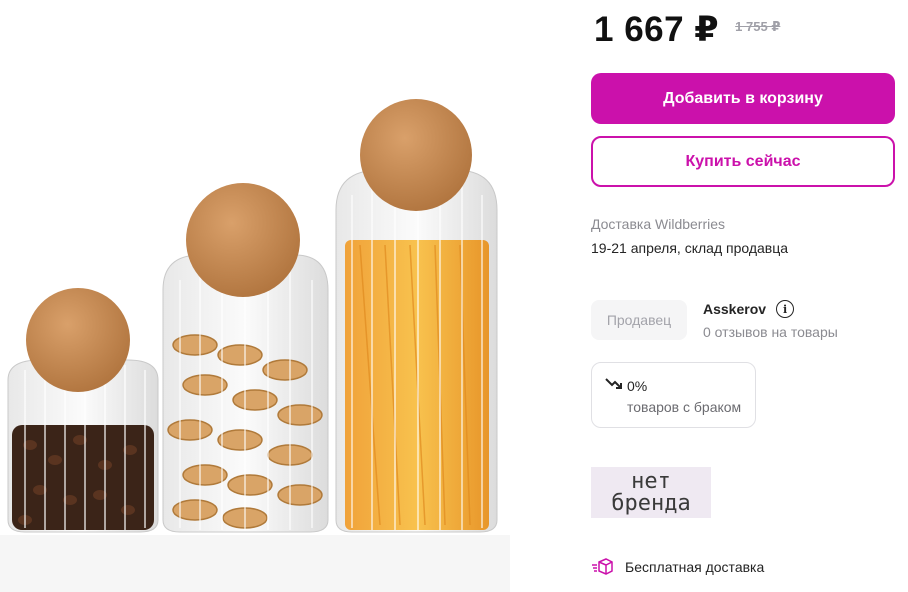  I want to click on seller-name-row: Asskerov i, so click(749, 309).